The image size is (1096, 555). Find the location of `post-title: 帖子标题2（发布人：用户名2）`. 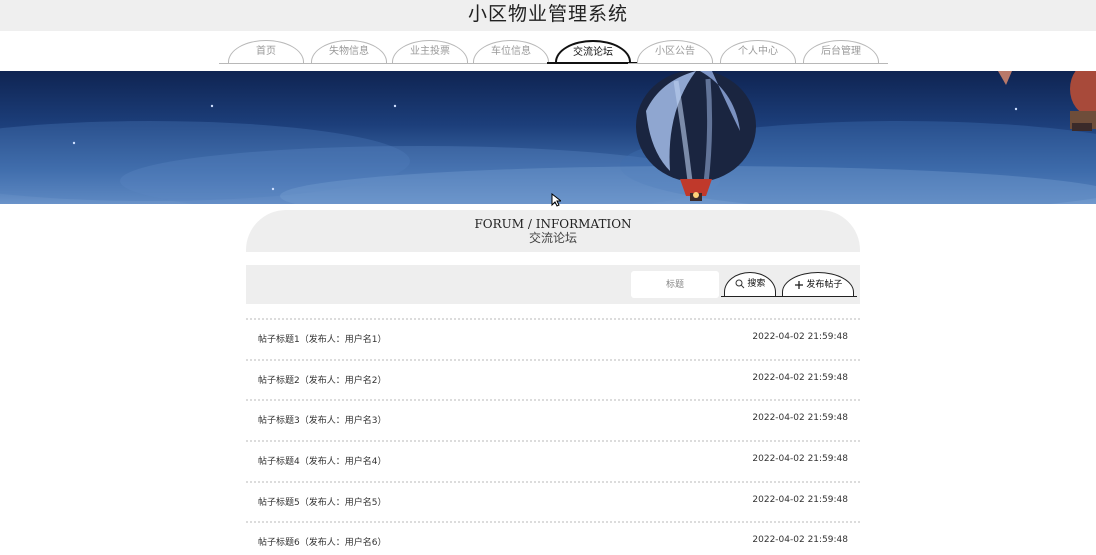

post-title: 帖子标题2（发布人：用户名2） is located at coordinates (322, 379).